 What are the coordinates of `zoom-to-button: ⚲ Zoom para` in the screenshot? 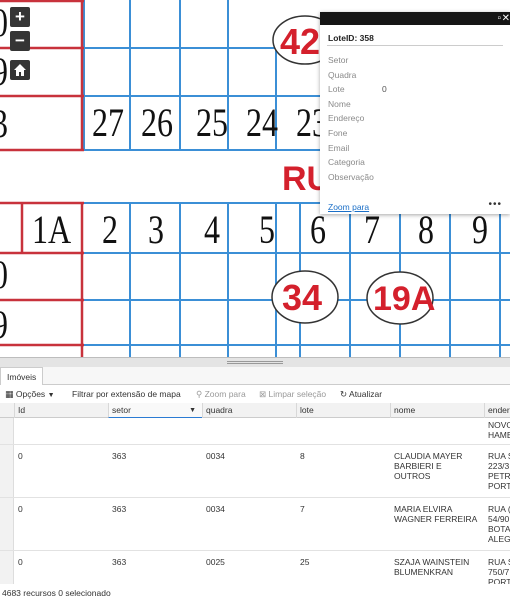 It's located at (221, 394).